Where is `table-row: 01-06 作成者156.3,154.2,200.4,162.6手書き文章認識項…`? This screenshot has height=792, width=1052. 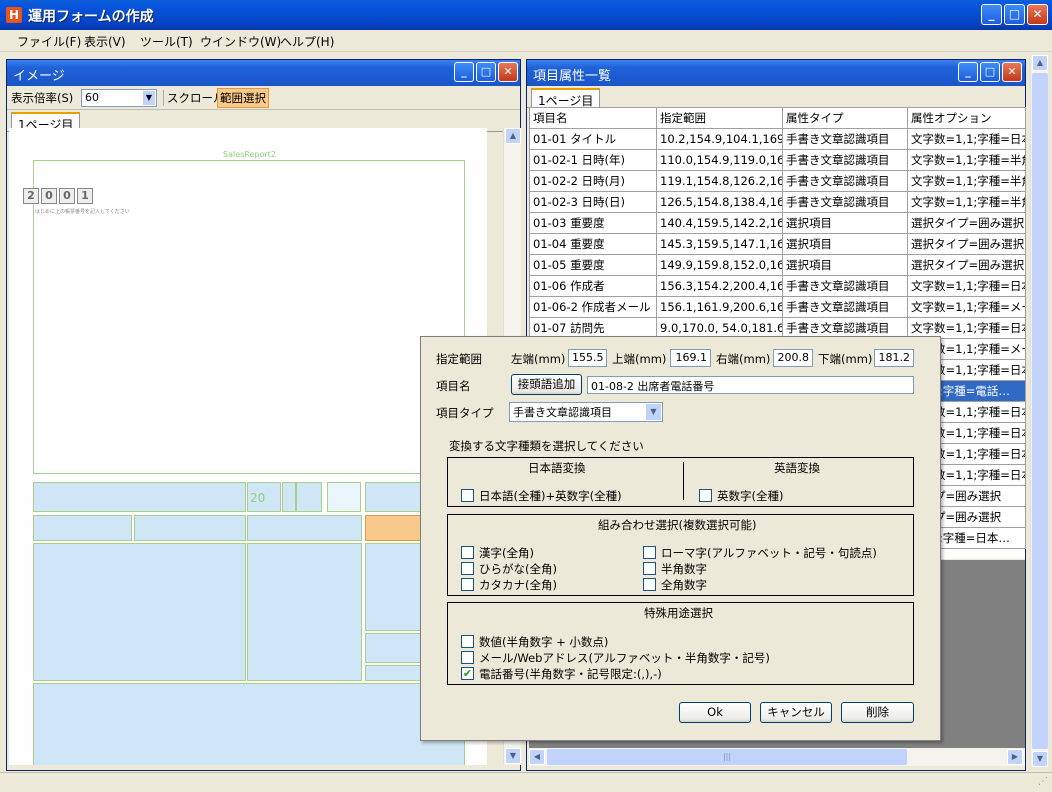 table-row: 01-06 作成者156.3,154.2,200.4,162.6手書き文章認識項… is located at coordinates (777, 286).